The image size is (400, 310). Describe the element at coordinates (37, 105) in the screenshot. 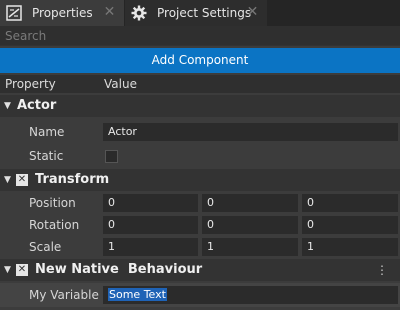

I see `section-actor-title: Actor` at that location.